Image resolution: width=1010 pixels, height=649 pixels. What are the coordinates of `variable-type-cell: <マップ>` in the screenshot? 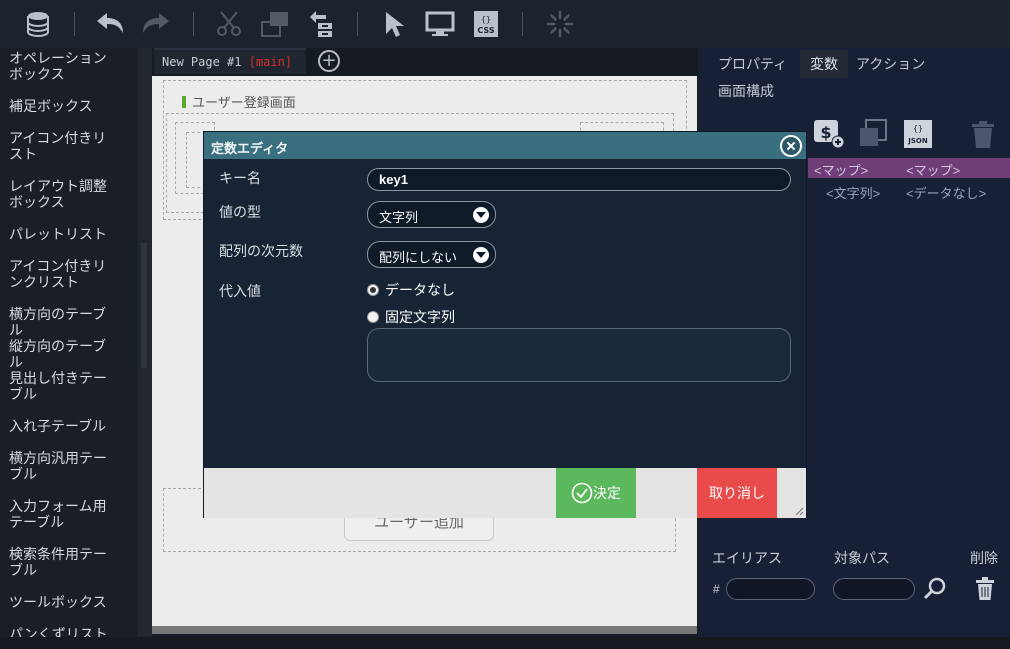 It's located at (841, 170).